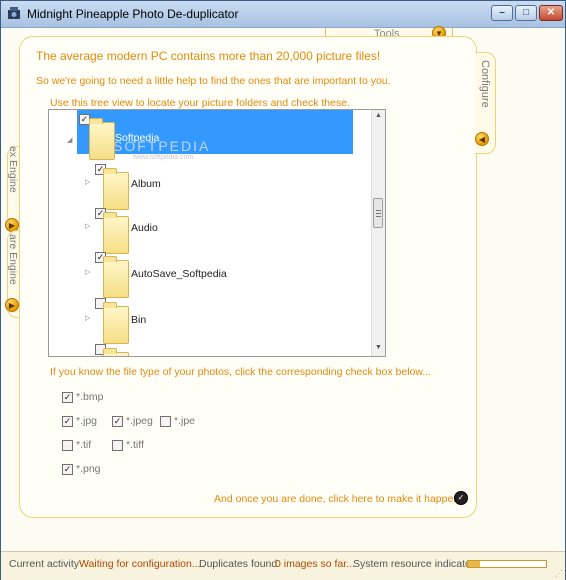 Image resolution: width=566 pixels, height=580 pixels. What do you see at coordinates (163, 157) in the screenshot?
I see `watermark-url: www.softpedia.com` at bounding box center [163, 157].